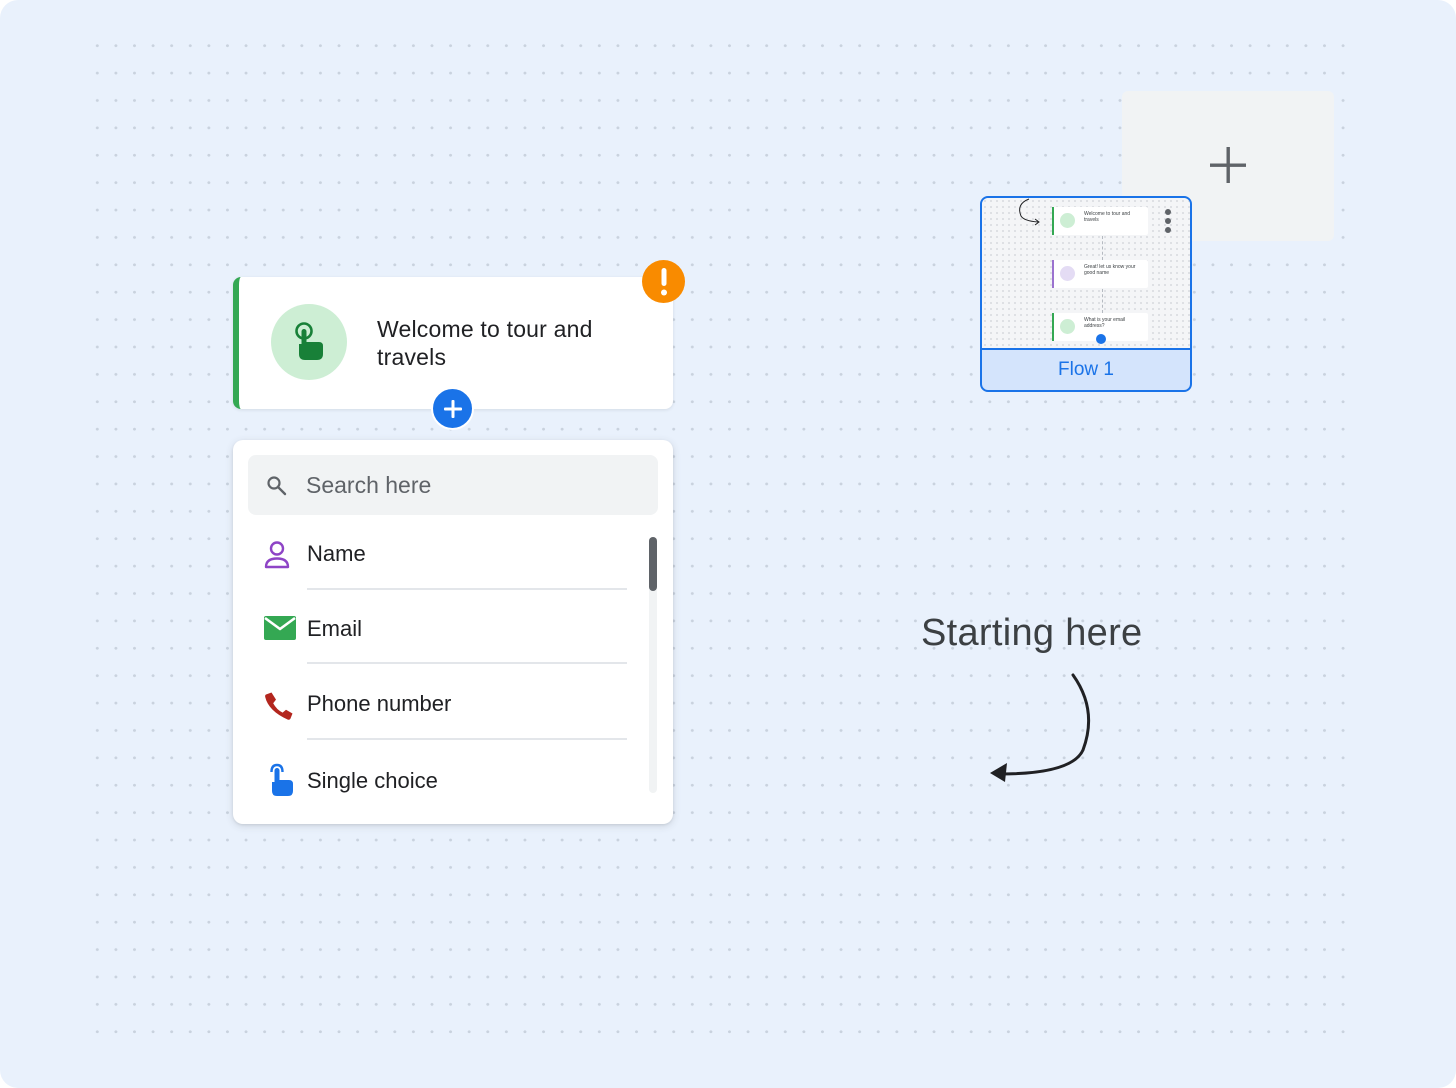 Image resolution: width=1456 pixels, height=1088 pixels. I want to click on search-icon, so click(277, 486).